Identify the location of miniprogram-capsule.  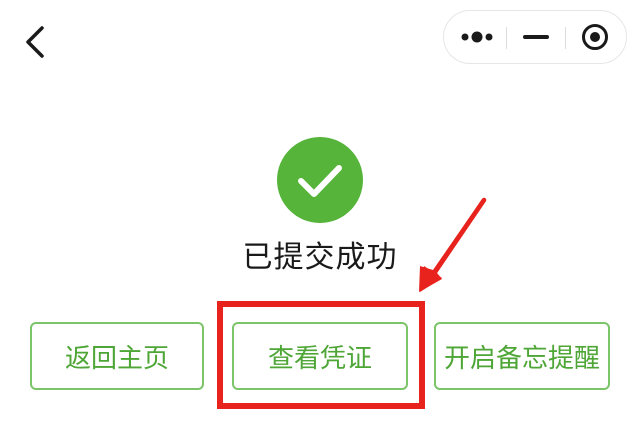
(535, 37).